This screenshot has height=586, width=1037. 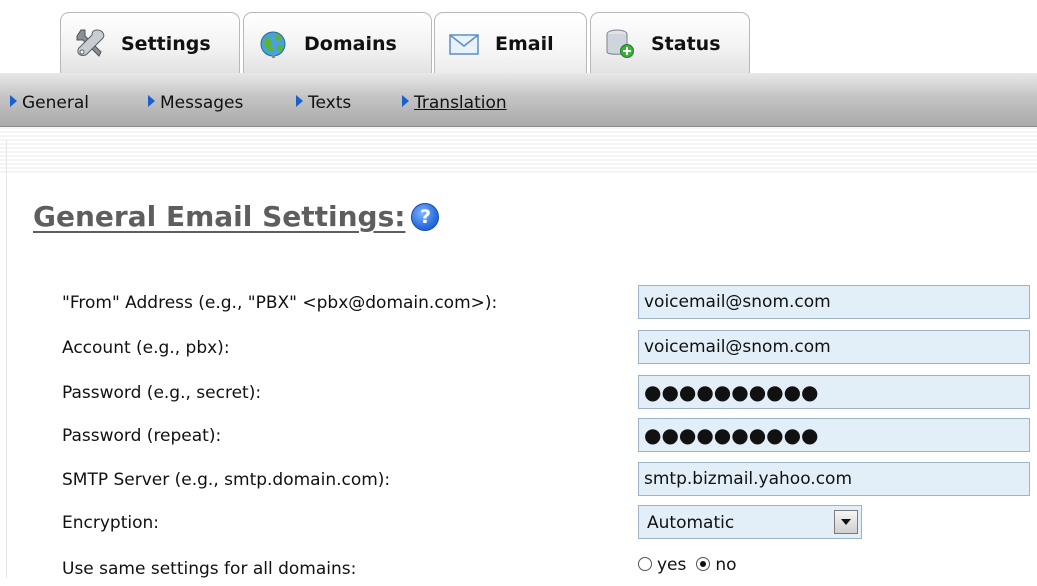 I want to click on tab-email: Email, so click(x=510, y=42).